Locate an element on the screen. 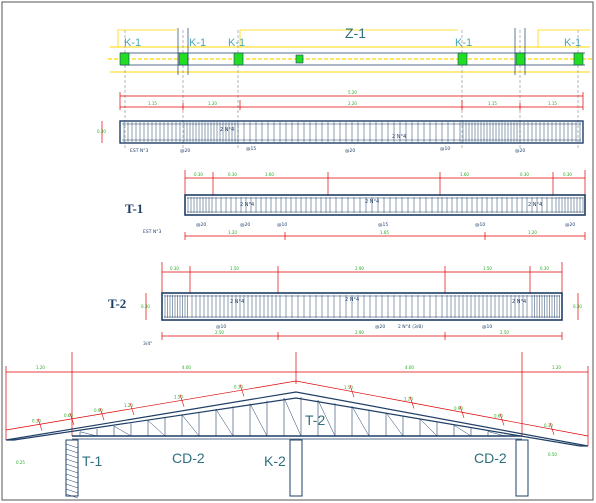 The width and height of the screenshot is (596, 503). beam-elevation is located at coordinates (362, 306).